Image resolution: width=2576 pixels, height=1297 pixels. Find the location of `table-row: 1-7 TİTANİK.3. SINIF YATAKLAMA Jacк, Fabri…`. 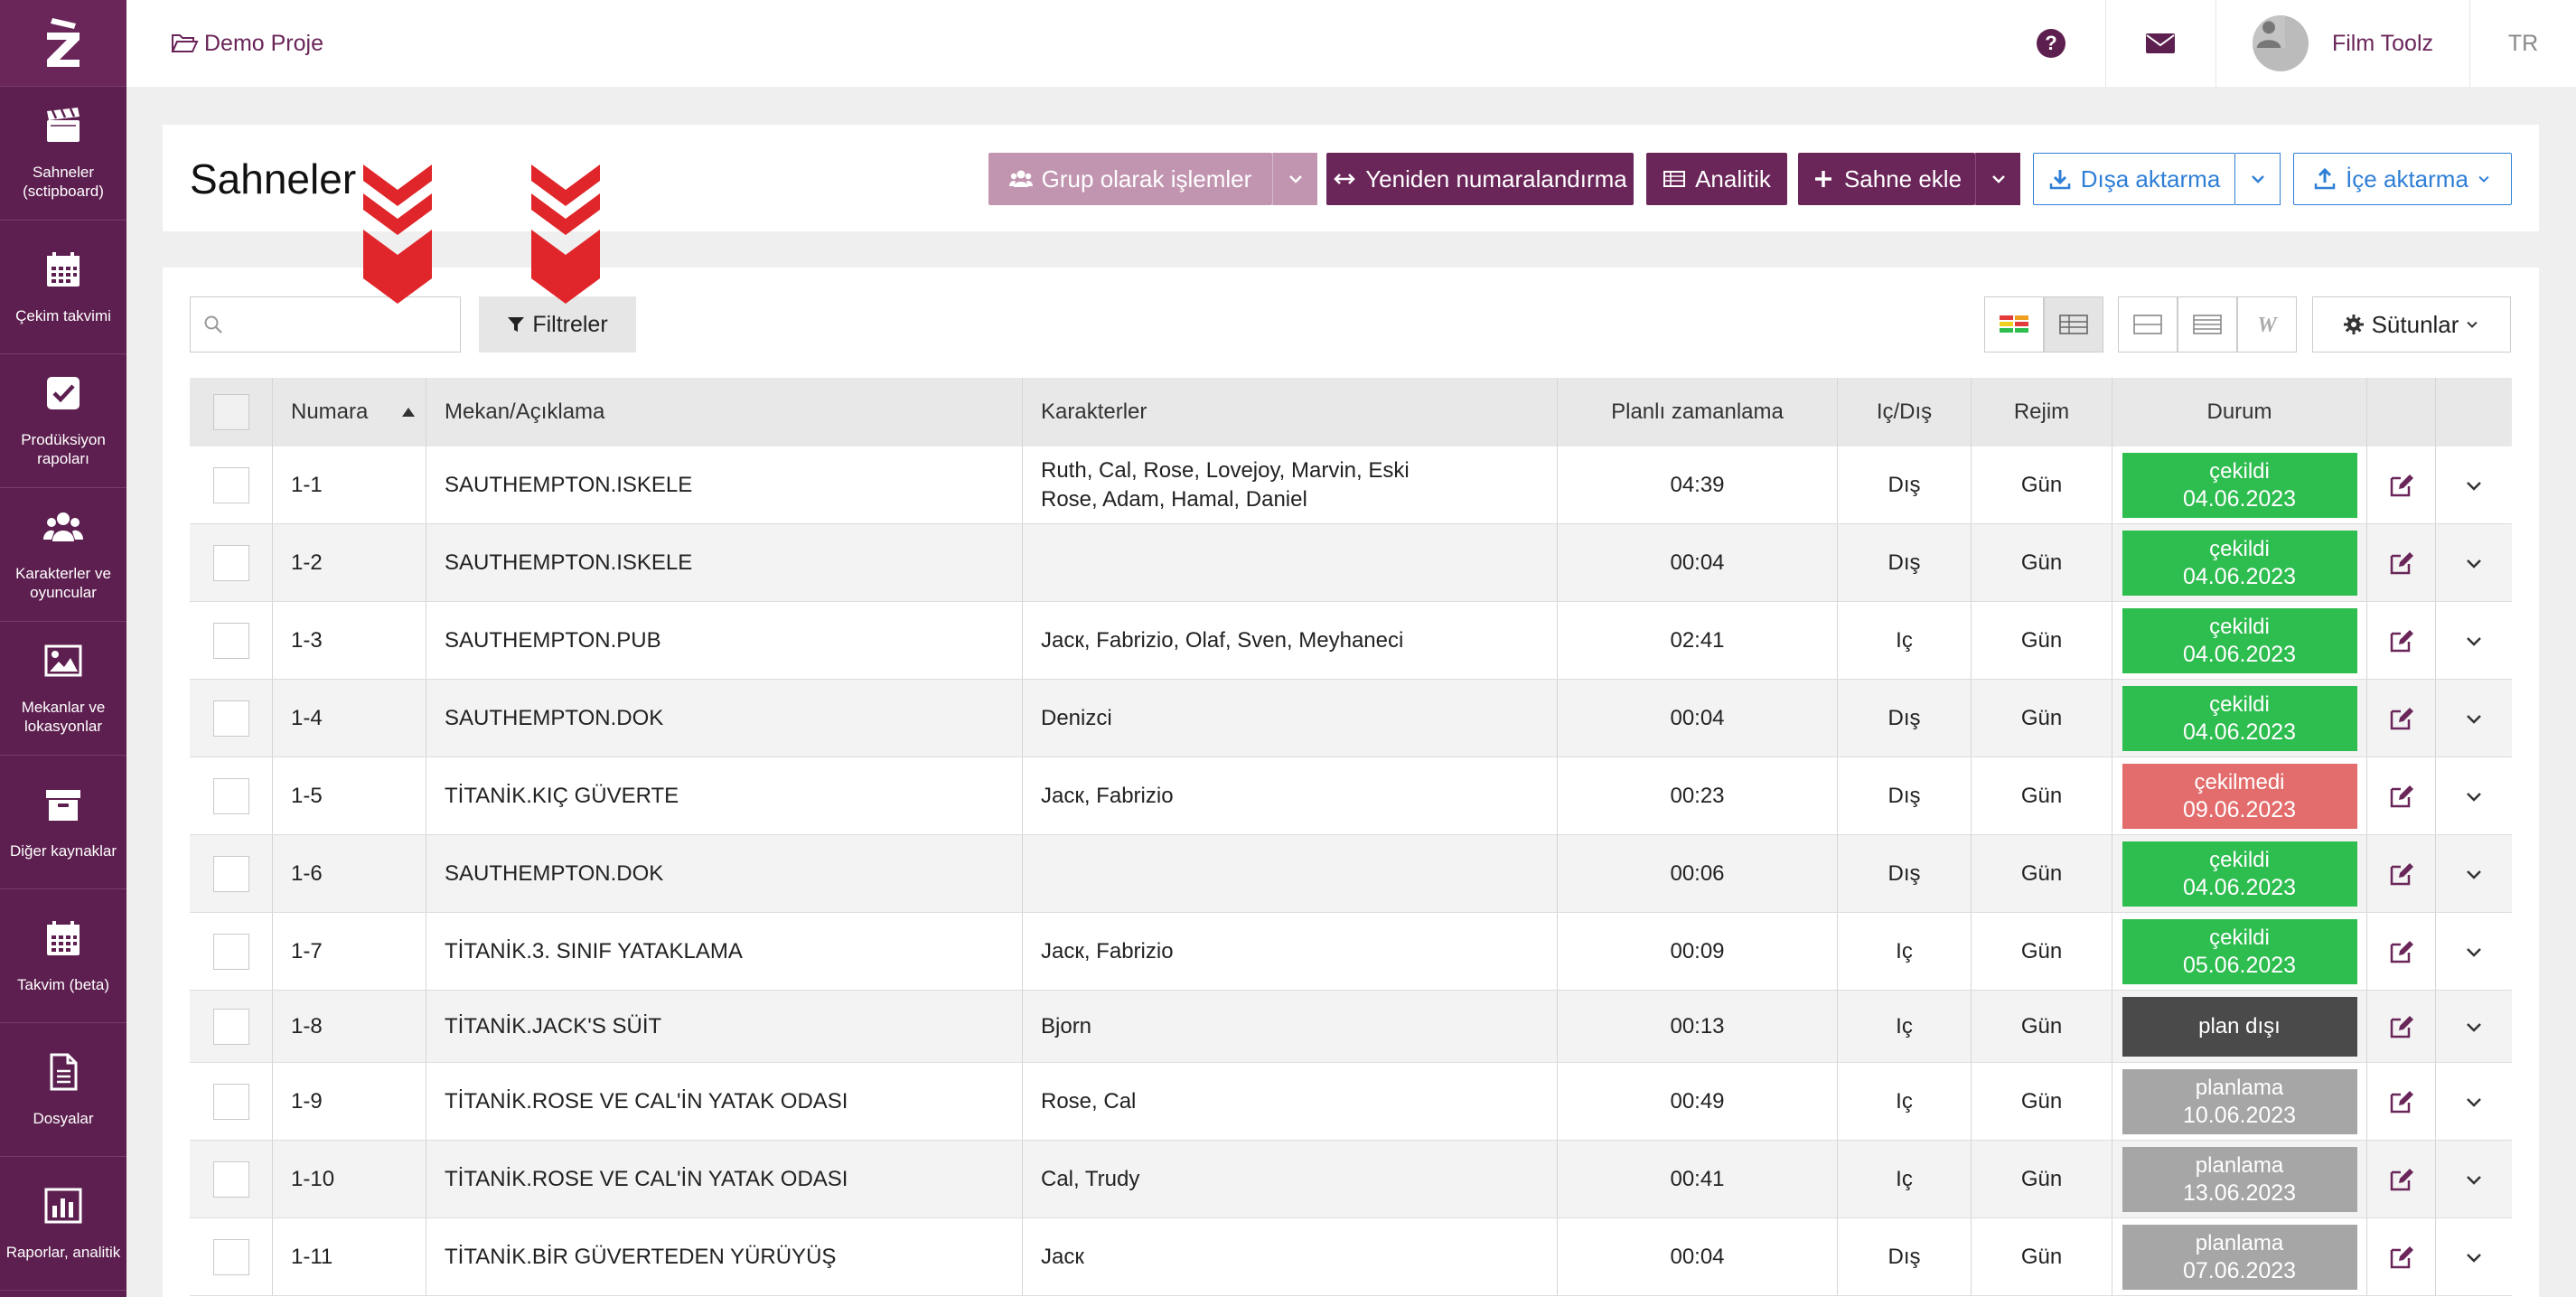

table-row: 1-7 TİTANİK.3. SINIF YATAKLAMA Jacк, Fabri… is located at coordinates (1351, 952).